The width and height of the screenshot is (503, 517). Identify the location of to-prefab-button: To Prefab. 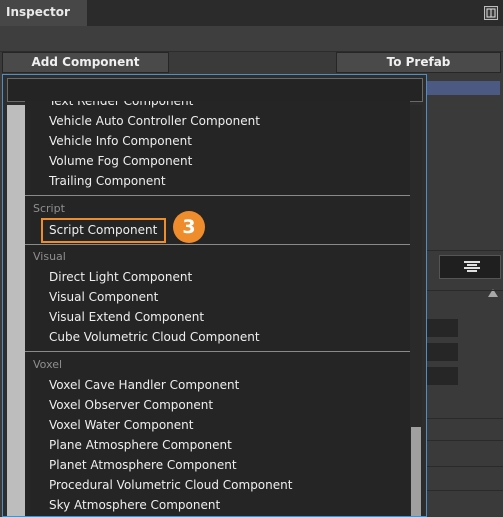
(418, 62).